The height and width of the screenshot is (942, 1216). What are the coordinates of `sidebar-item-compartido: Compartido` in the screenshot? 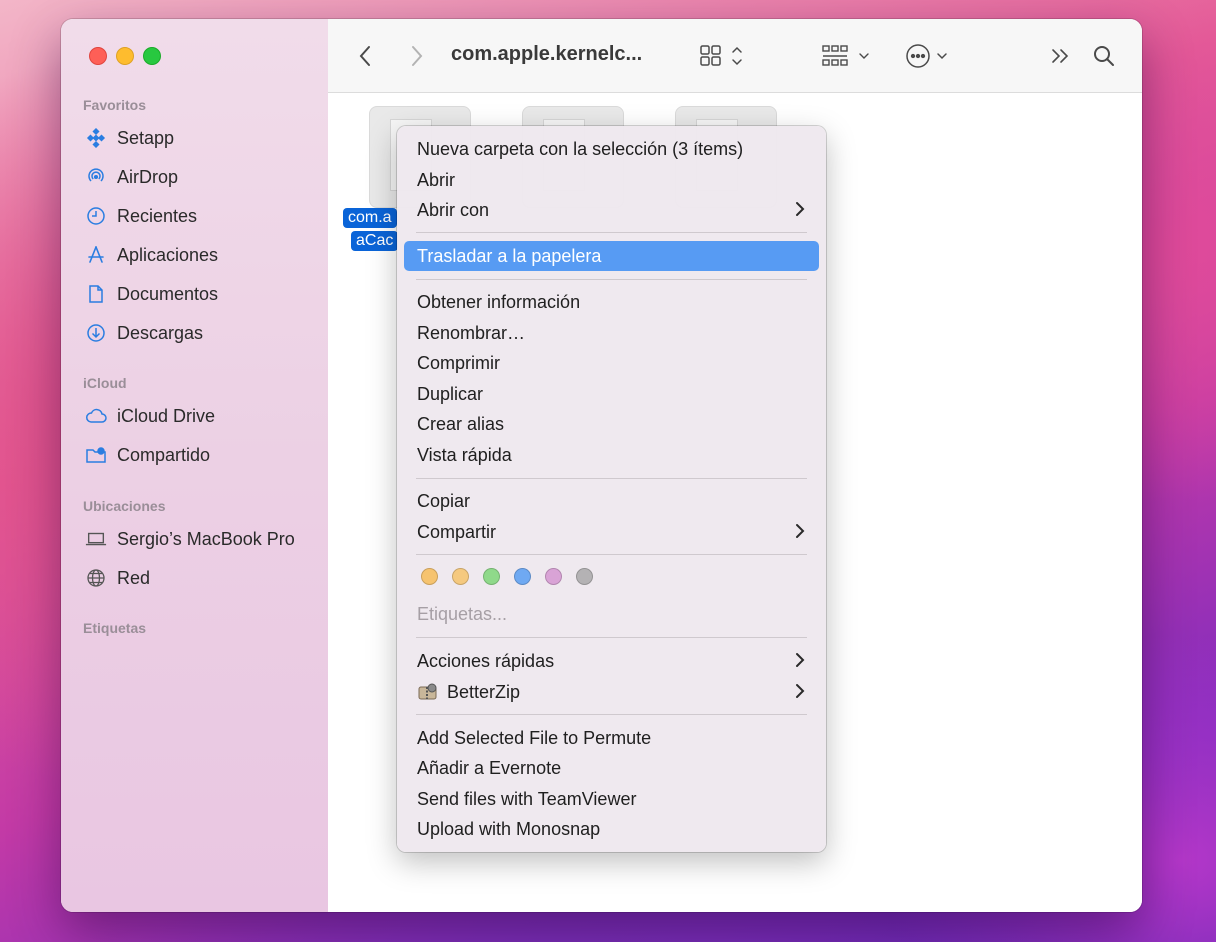 It's located at (147, 455).